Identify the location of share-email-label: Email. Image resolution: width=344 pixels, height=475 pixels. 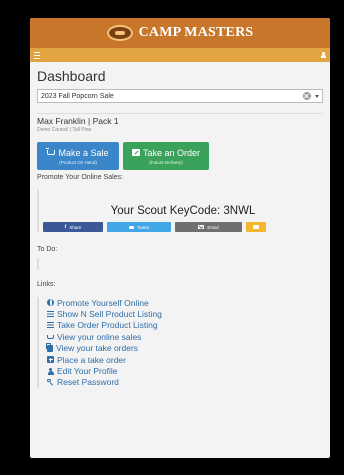
(213, 227).